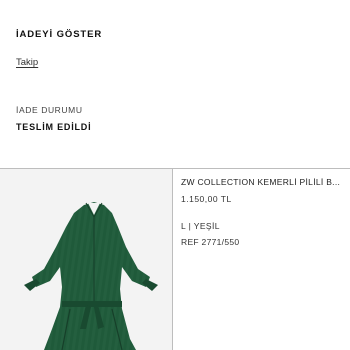 This screenshot has width=350, height=350. I want to click on track-link: Takip, so click(27, 62).